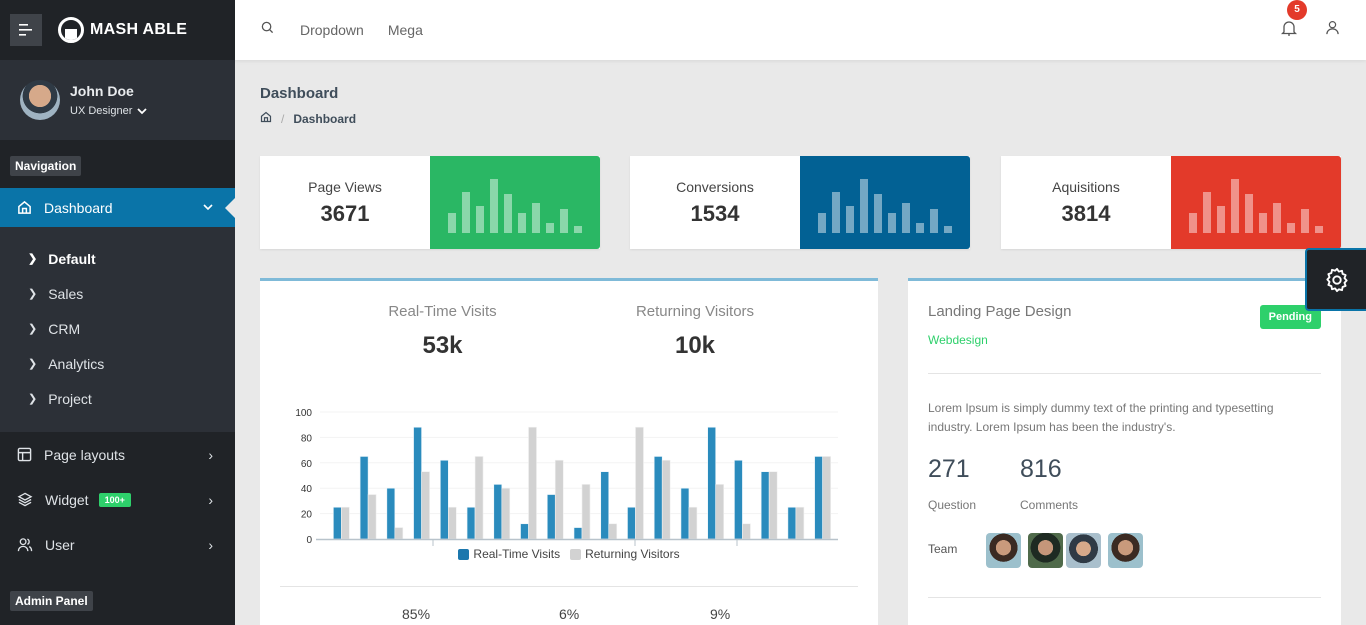  I want to click on project-category: Webdesign, so click(958, 340).